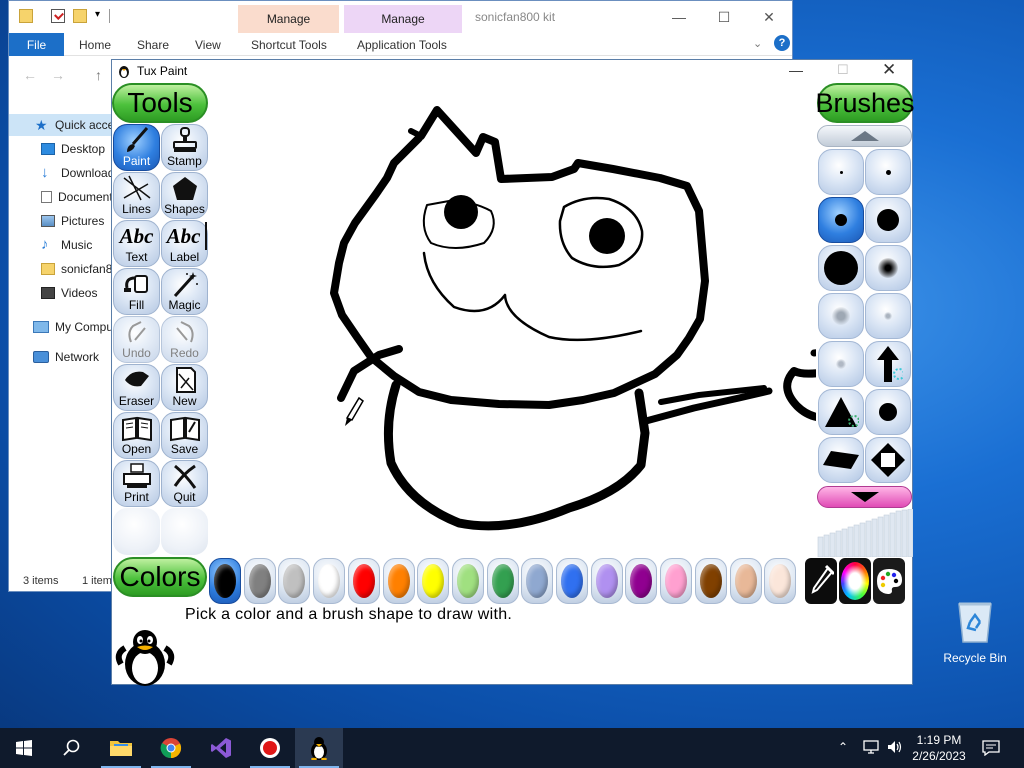 The width and height of the screenshot is (1024, 768). What do you see at coordinates (136, 483) in the screenshot?
I see `print-tool-button: Print` at bounding box center [136, 483].